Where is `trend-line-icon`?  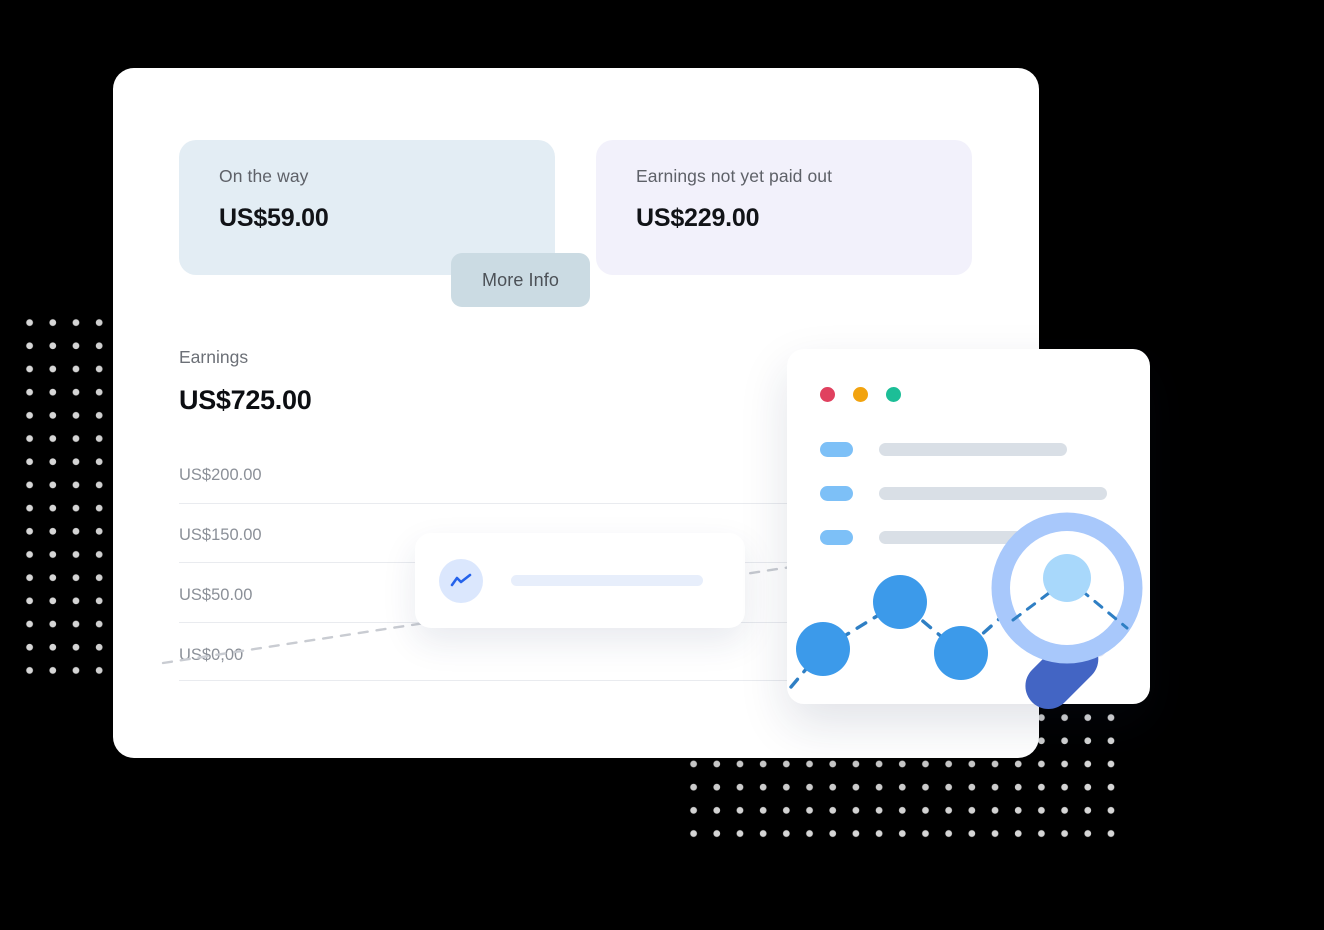
trend-line-icon is located at coordinates (461, 580).